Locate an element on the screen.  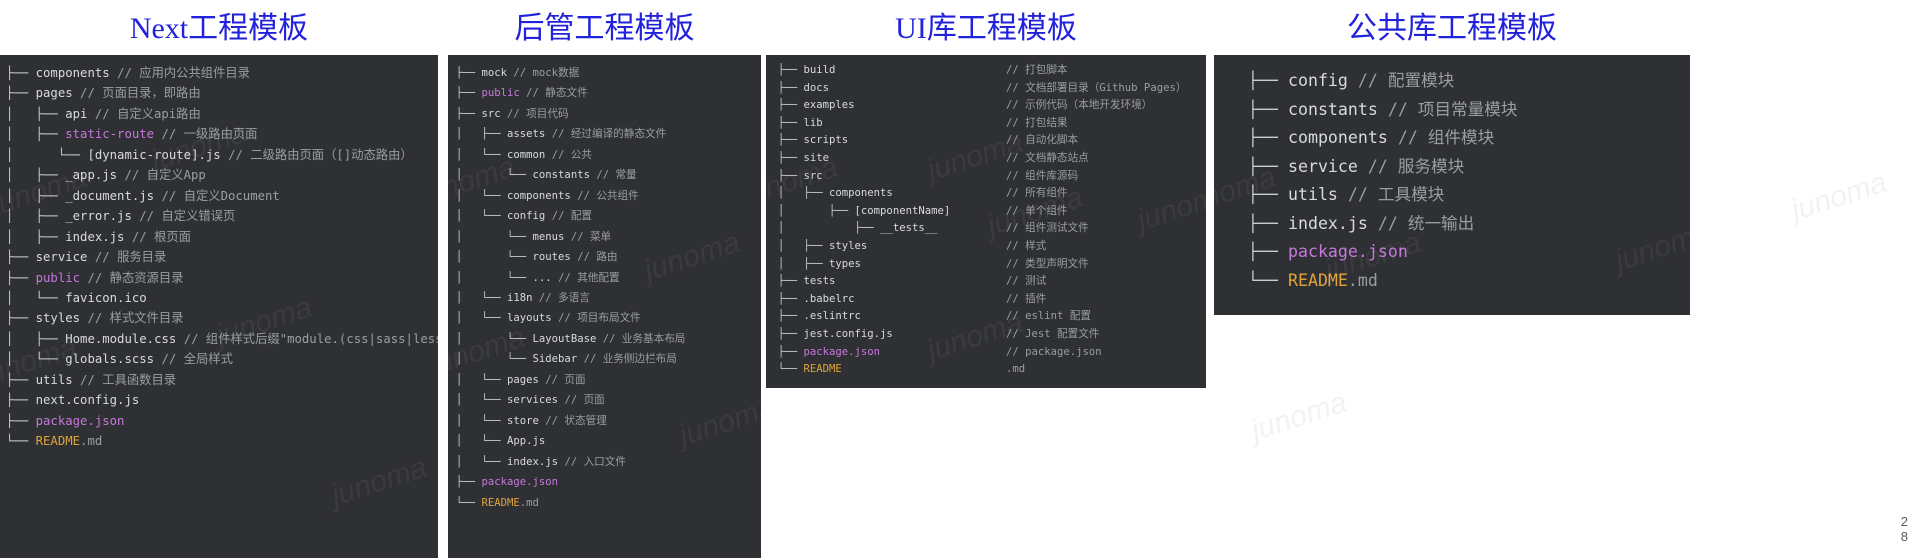
tree-node-comment: // 项目常量模块 is located at coordinates (1447, 109).